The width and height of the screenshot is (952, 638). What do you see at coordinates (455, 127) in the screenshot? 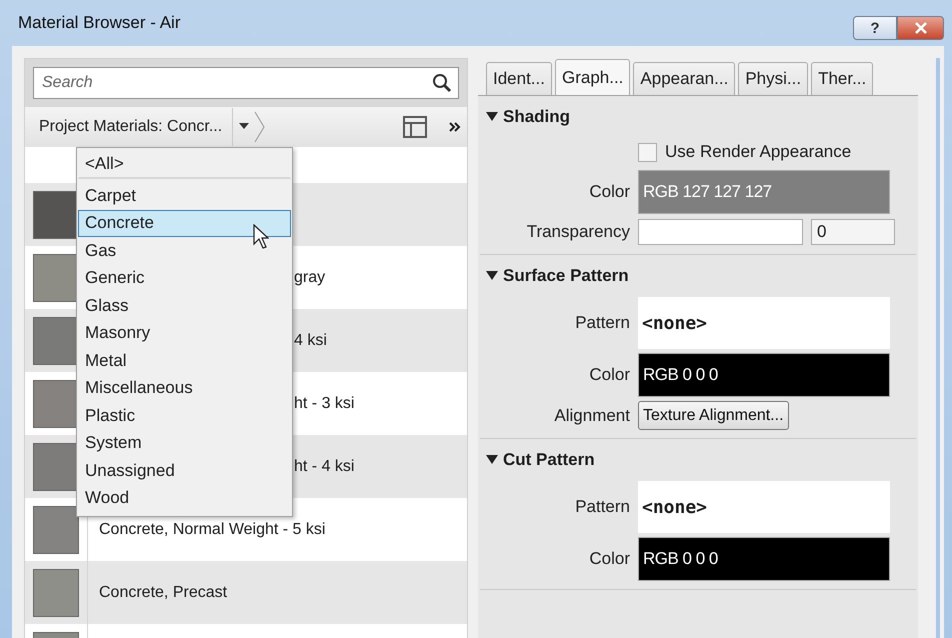
I see `double-chevron-icon` at bounding box center [455, 127].